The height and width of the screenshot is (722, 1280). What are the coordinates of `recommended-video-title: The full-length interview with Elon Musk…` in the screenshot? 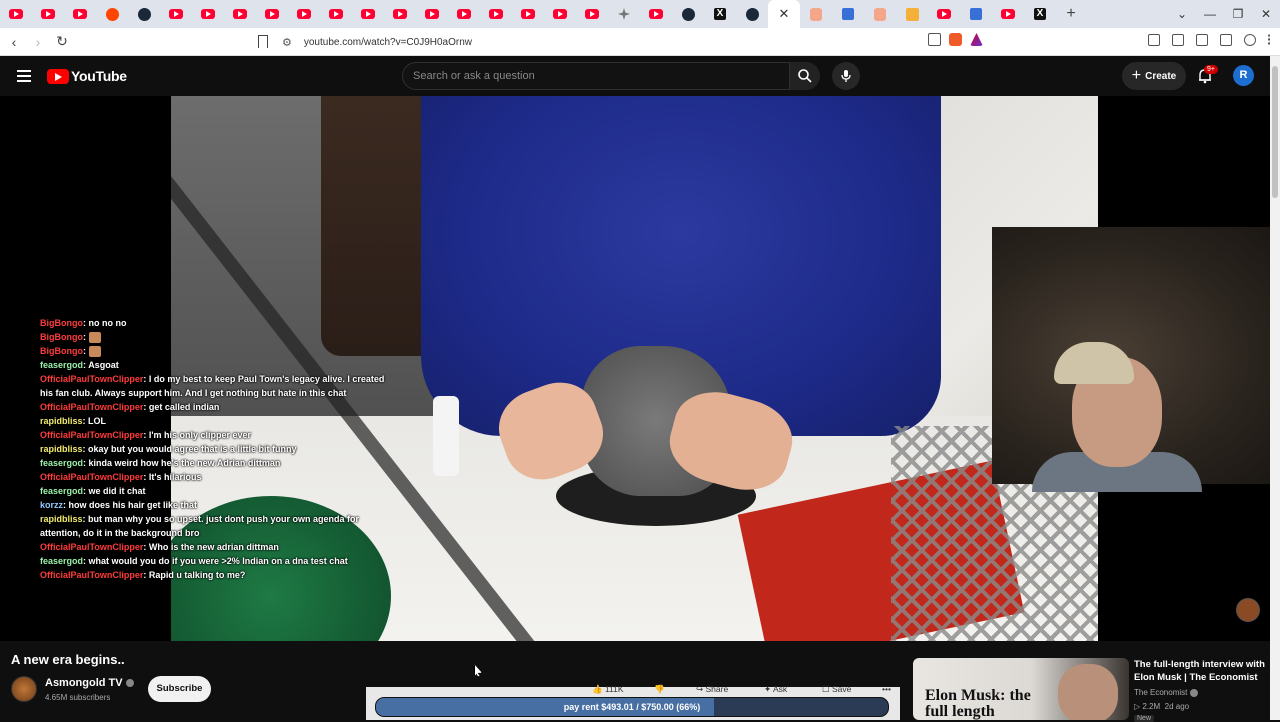 It's located at (1204, 671).